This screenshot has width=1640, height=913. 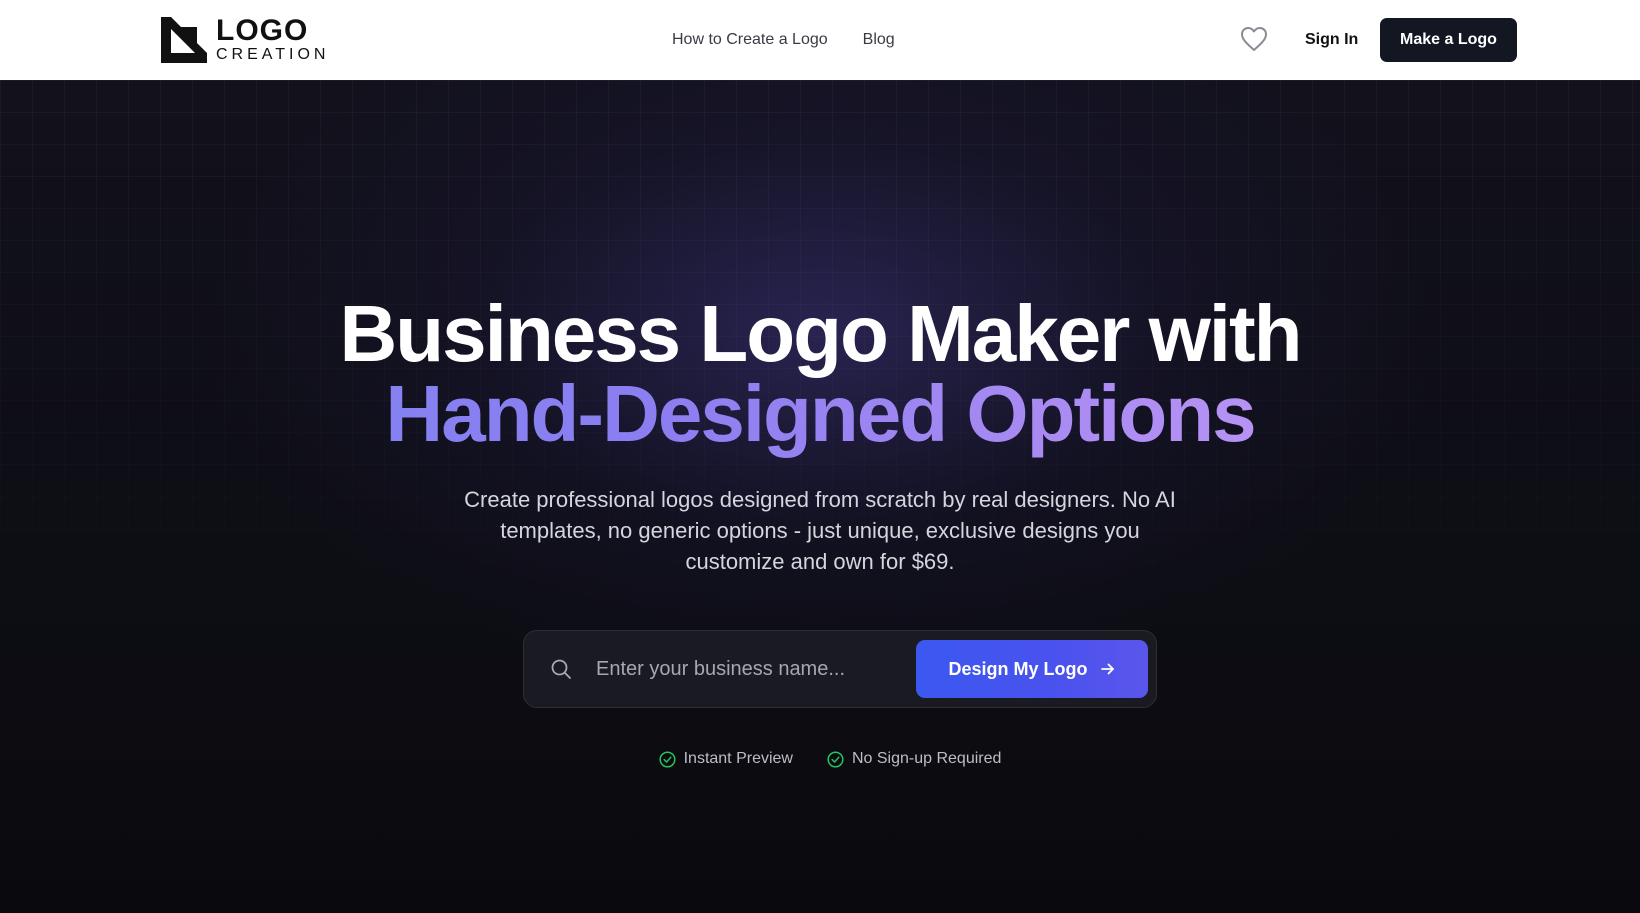 What do you see at coordinates (820, 333) in the screenshot?
I see `hero-title-line-1: Business Logo Maker with` at bounding box center [820, 333].